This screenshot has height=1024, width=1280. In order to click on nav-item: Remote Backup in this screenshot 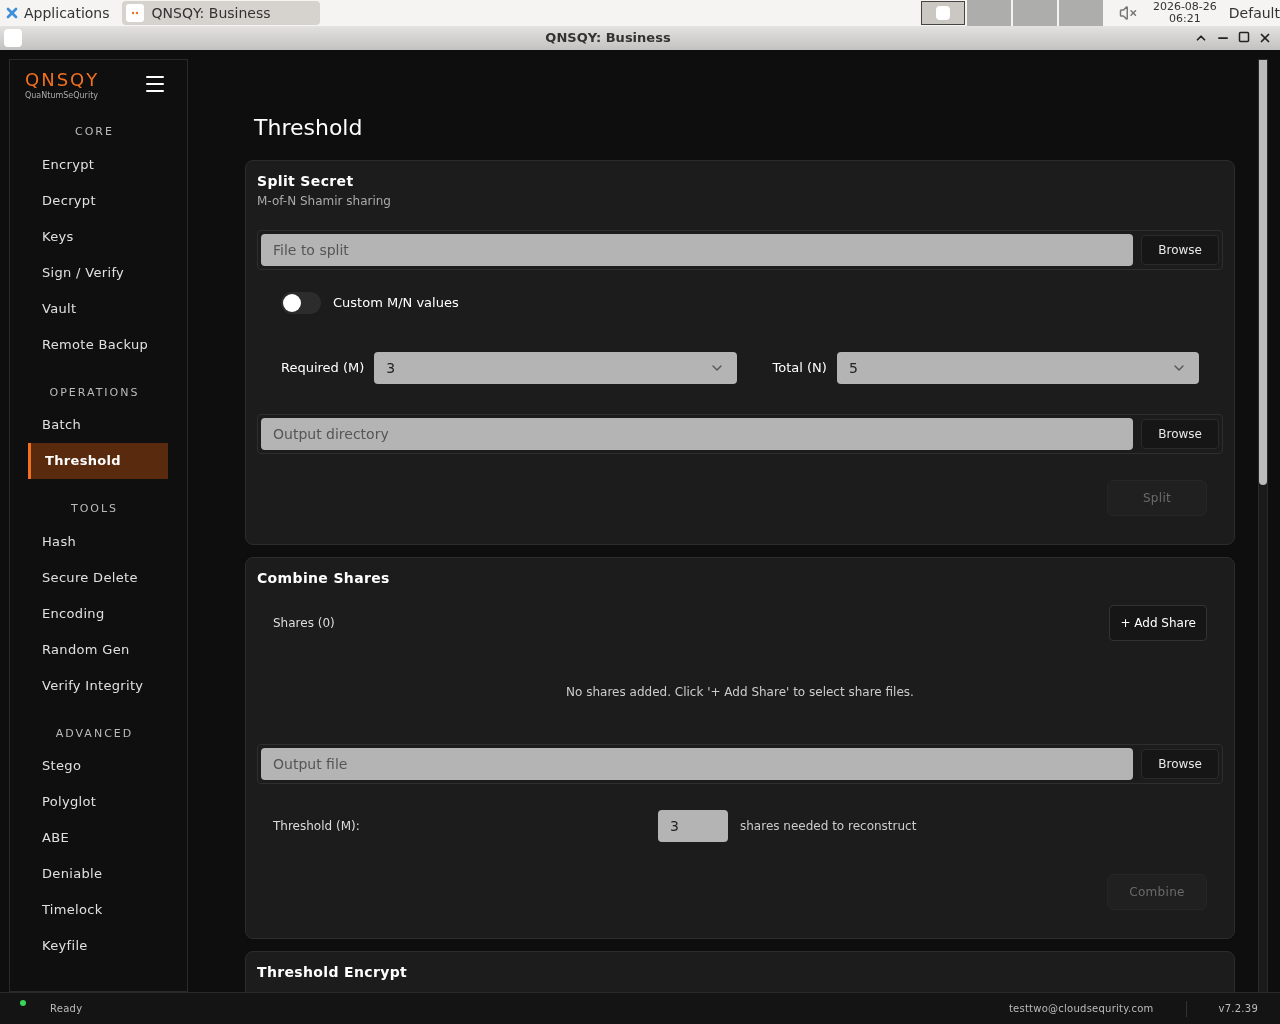, I will do `click(98, 344)`.